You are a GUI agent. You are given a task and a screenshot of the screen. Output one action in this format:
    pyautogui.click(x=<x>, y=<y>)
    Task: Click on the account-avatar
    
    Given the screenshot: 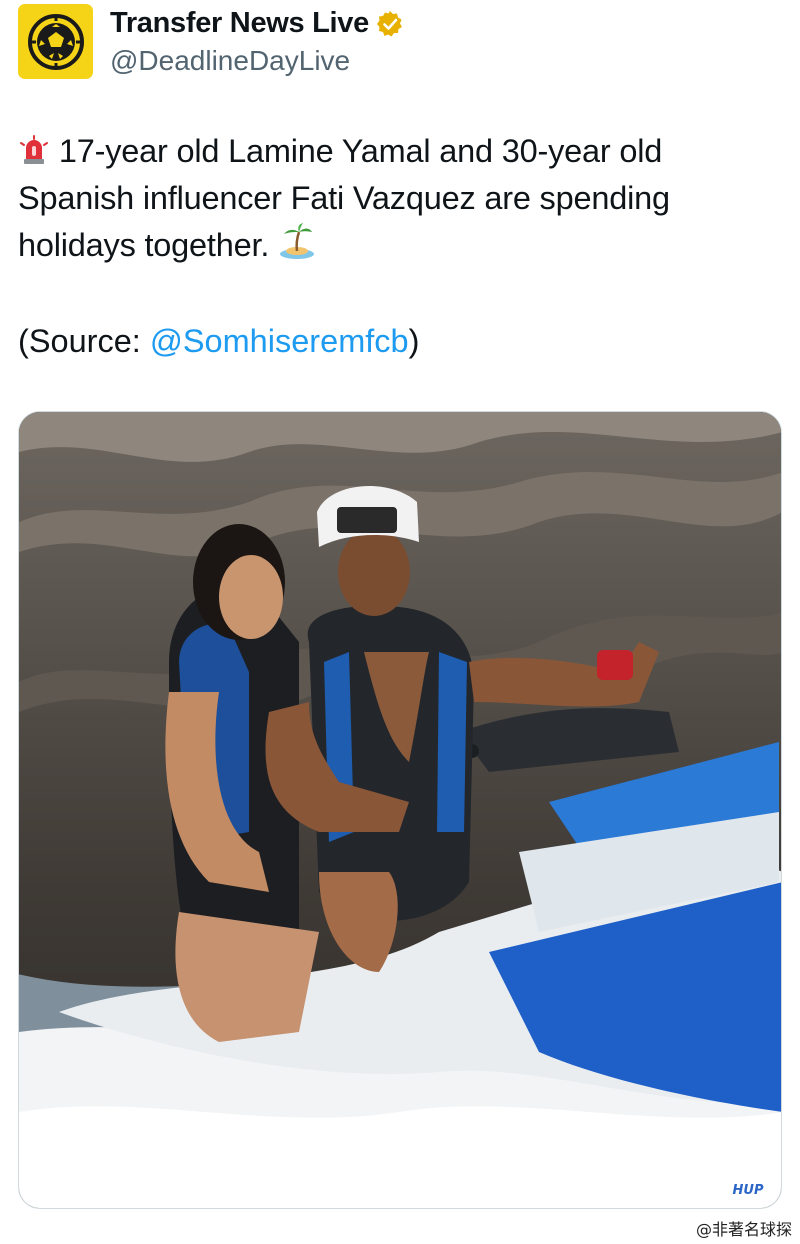 What is the action you would take?
    pyautogui.click(x=55, y=41)
    